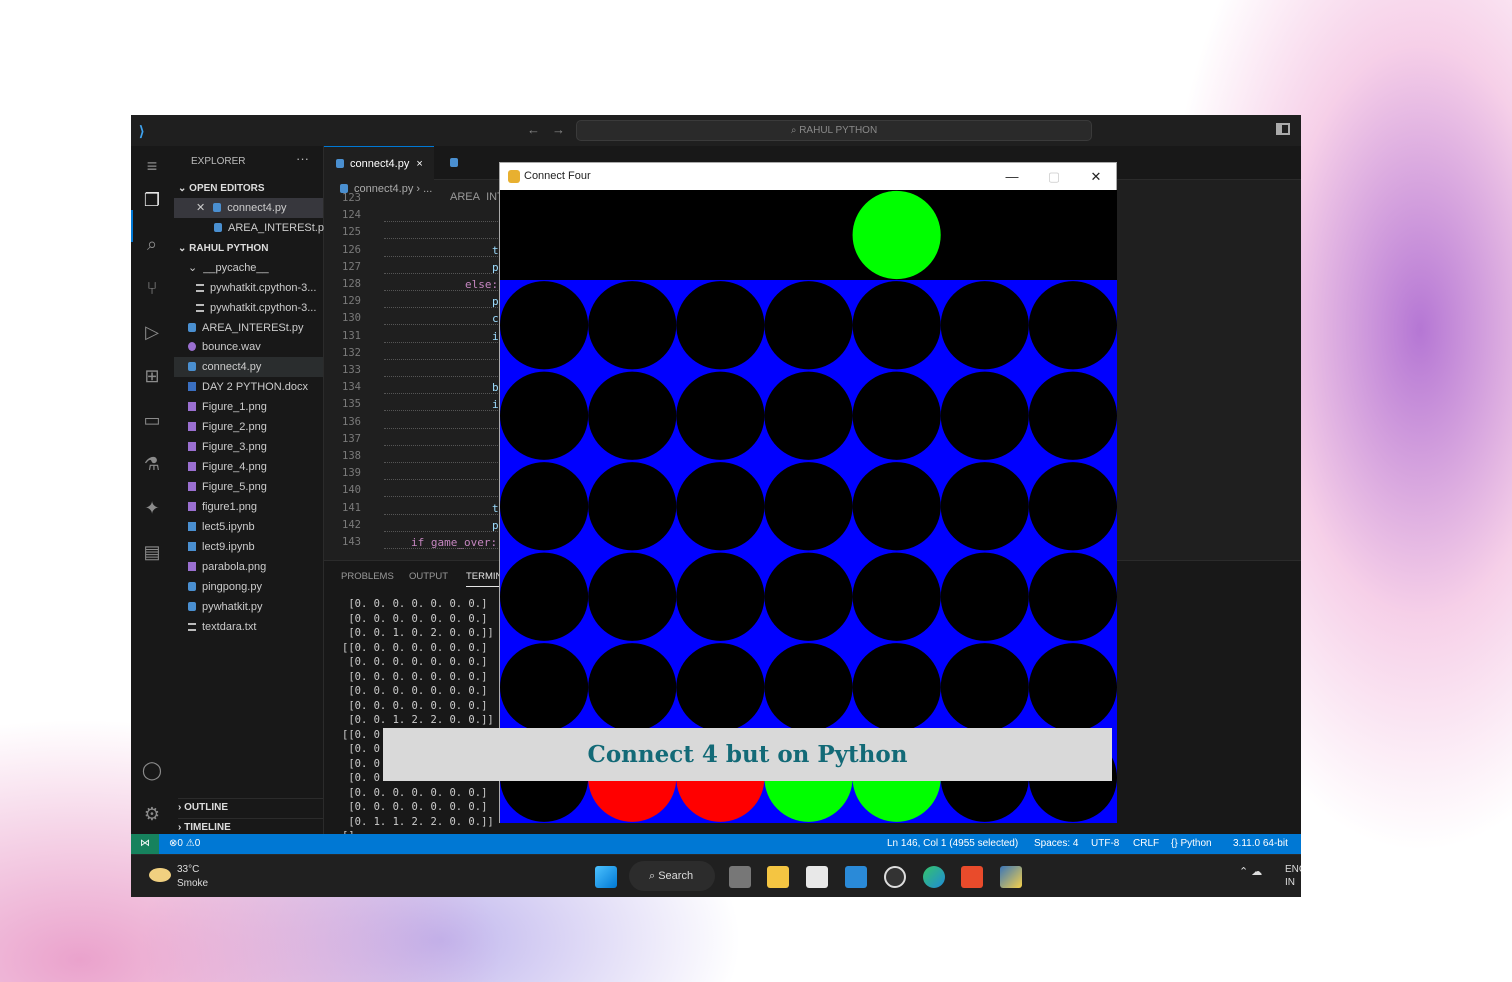  I want to click on tree-item-file: Figure_1.png, so click(227, 407).